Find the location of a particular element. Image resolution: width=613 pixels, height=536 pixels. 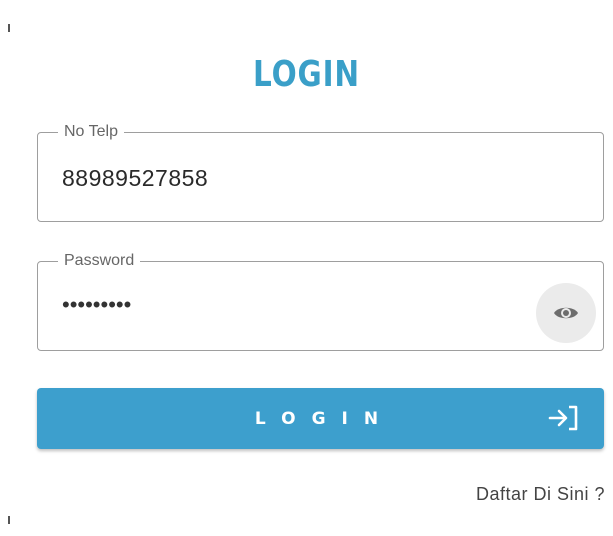

password-field-label: Password is located at coordinates (99, 261).